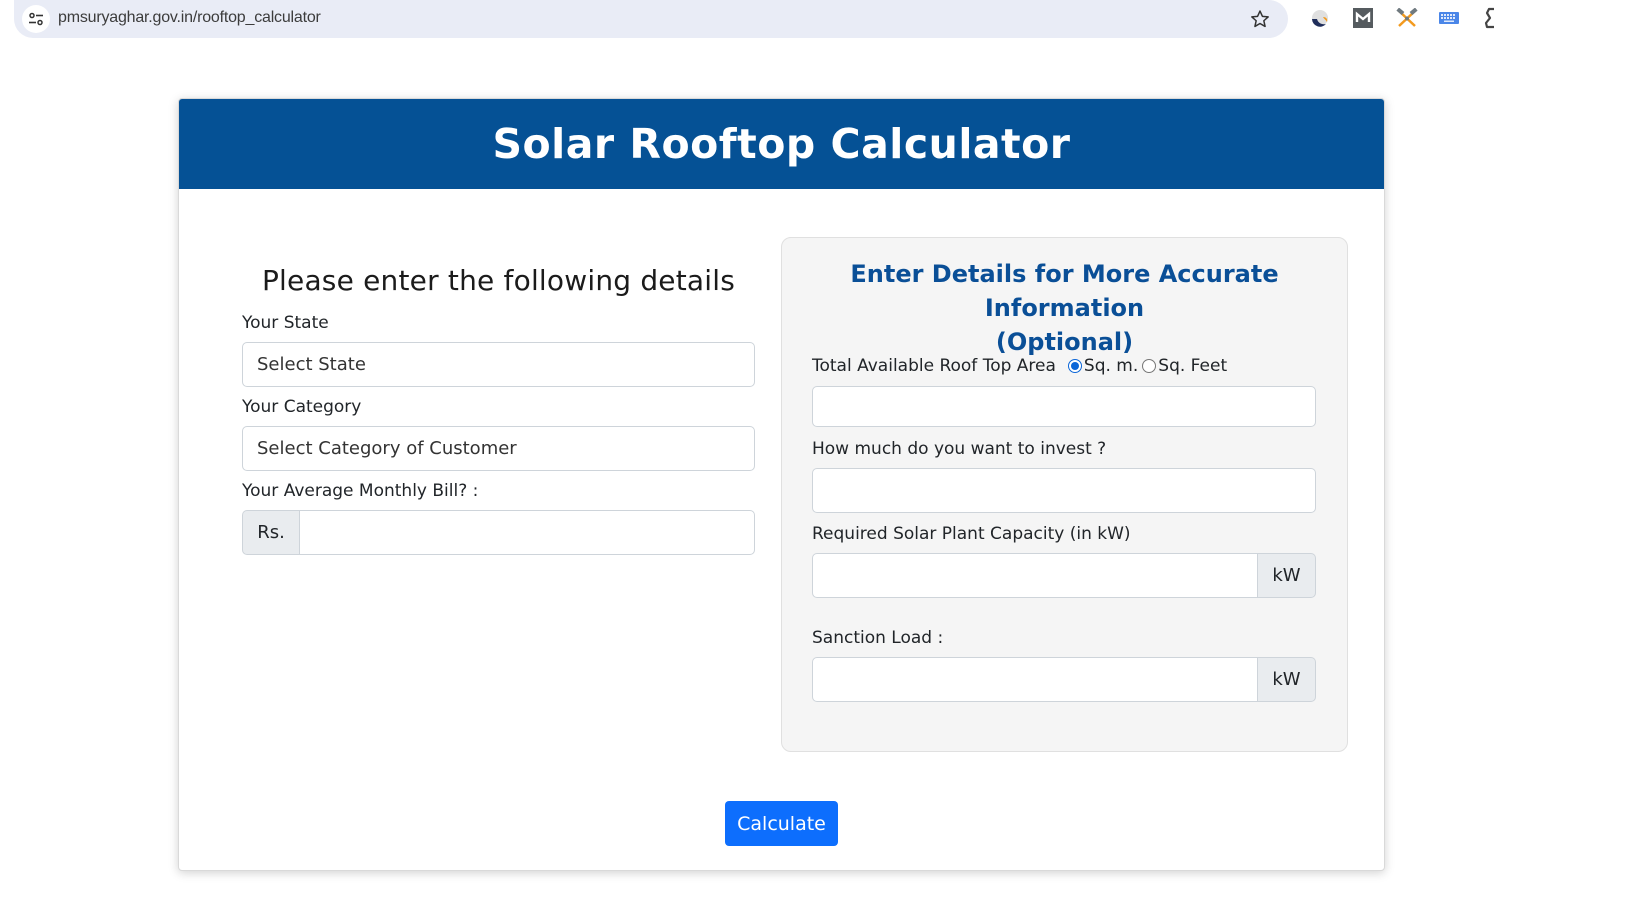  What do you see at coordinates (934, 366) in the screenshot?
I see `roof-area-label: Total Available Roof Top Area` at bounding box center [934, 366].